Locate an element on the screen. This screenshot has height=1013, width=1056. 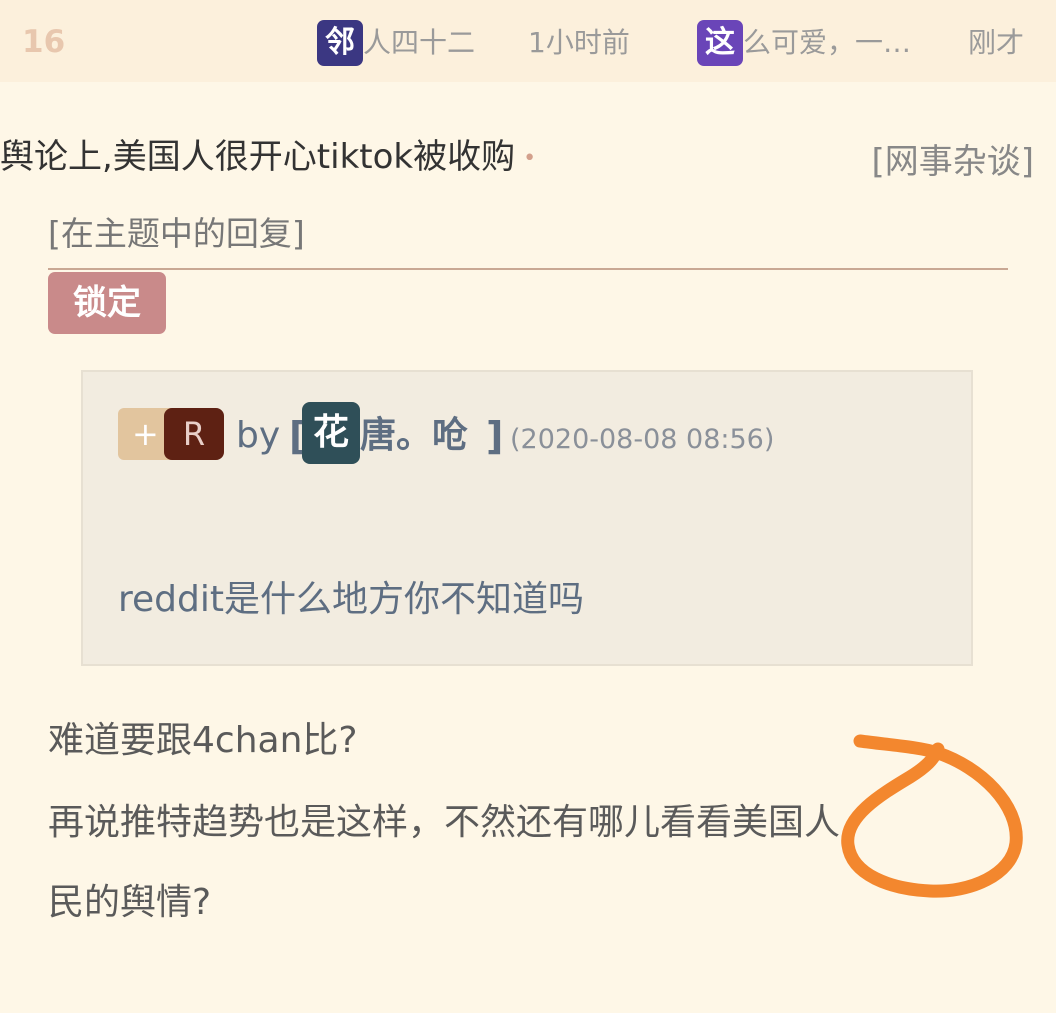
floor-number: 16 is located at coordinates (44, 42).